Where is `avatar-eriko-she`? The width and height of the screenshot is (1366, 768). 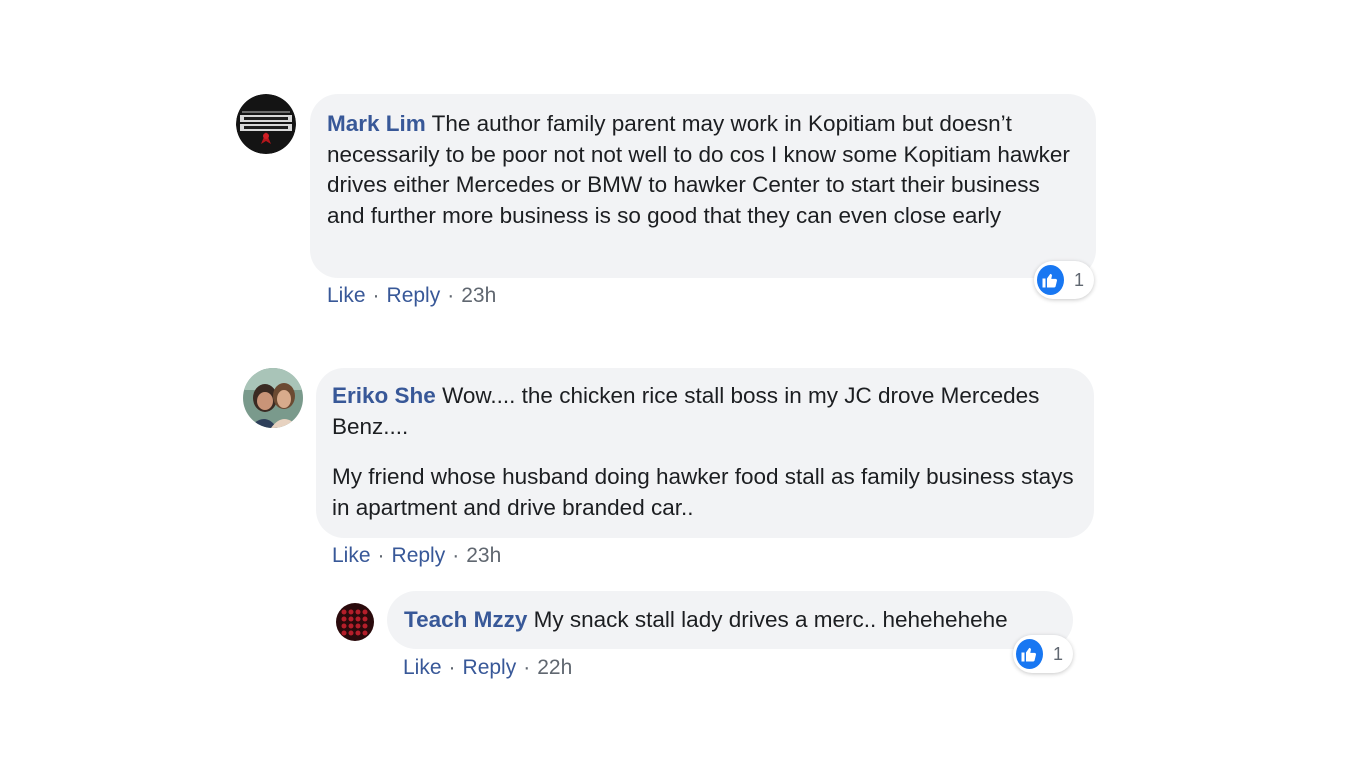
avatar-eriko-she is located at coordinates (273, 398).